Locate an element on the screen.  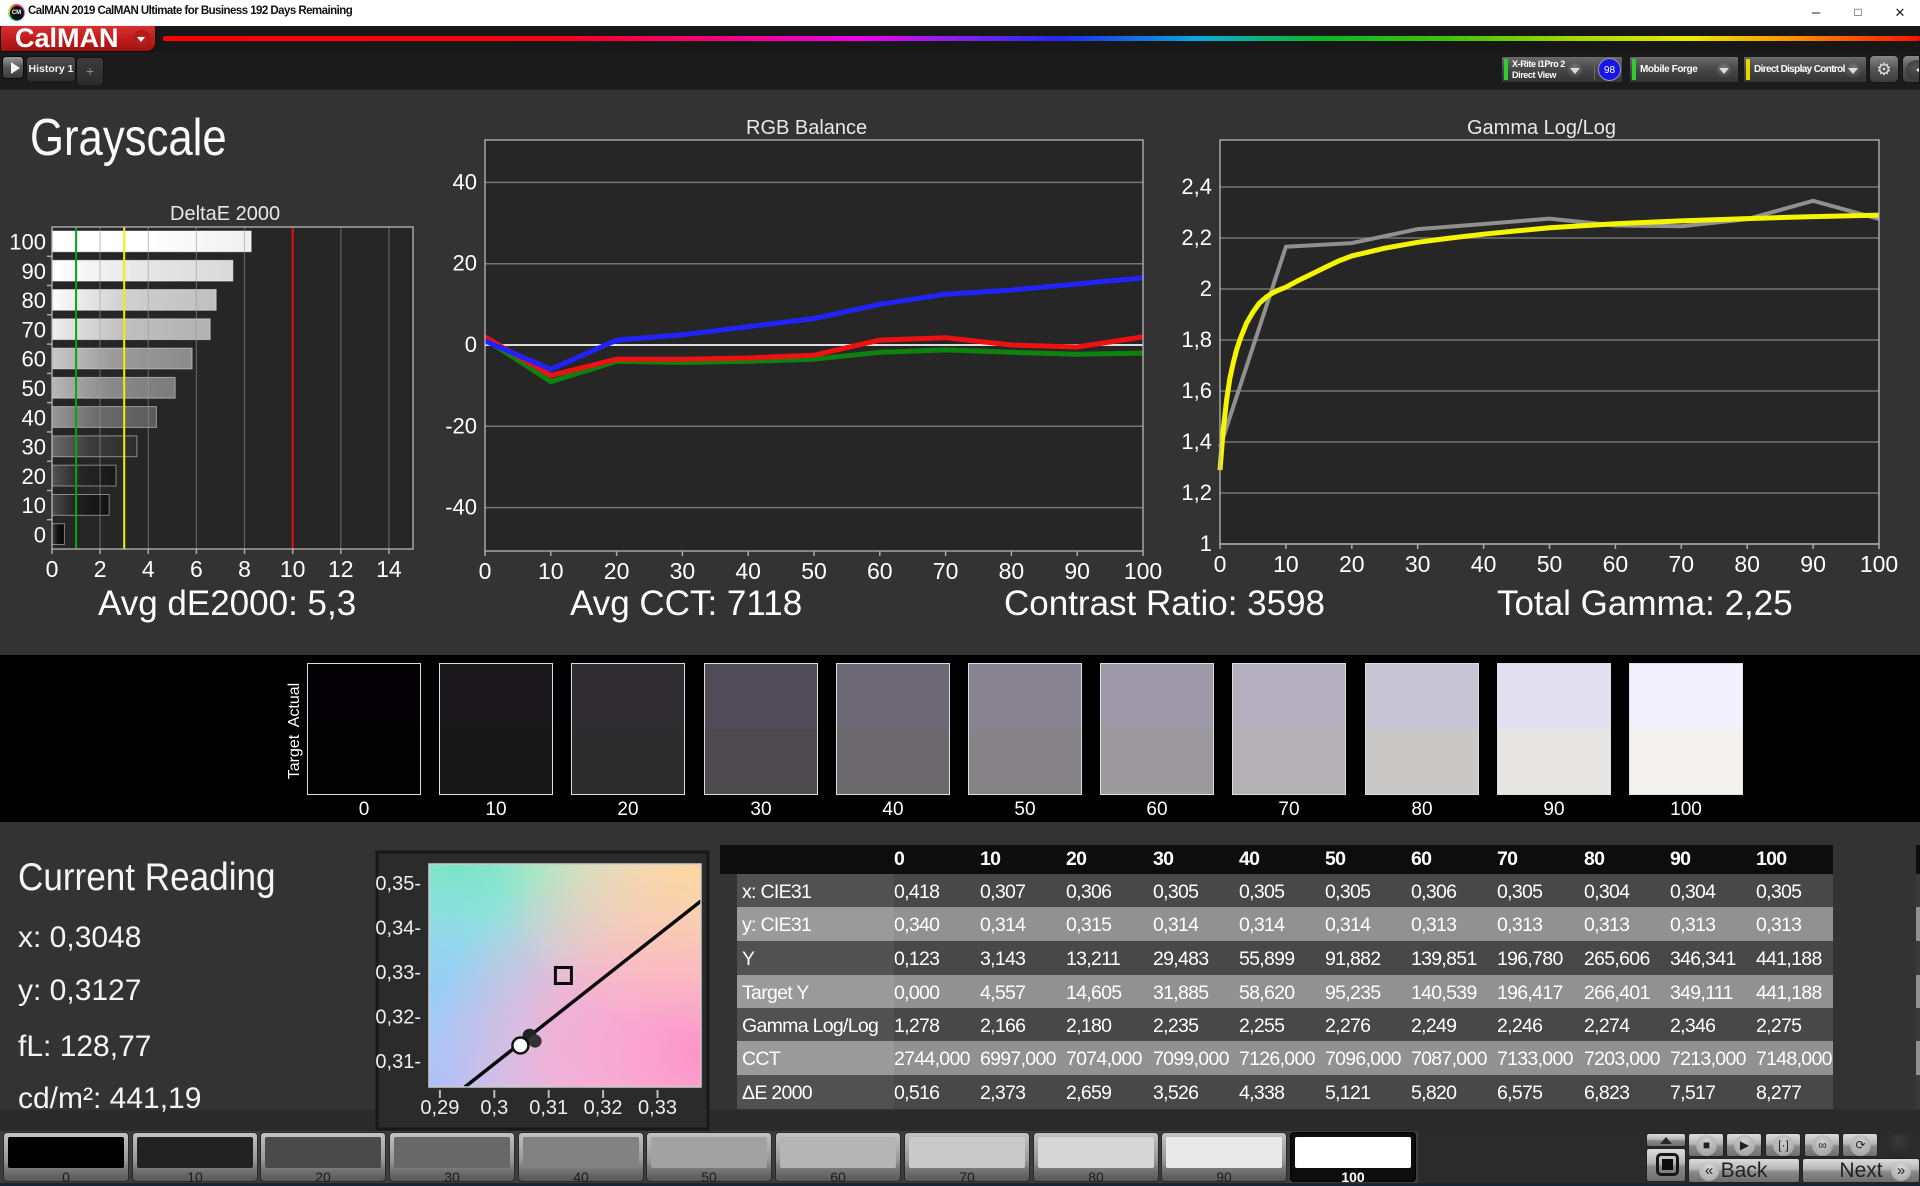
svg-text: 2,2 is located at coordinates (1196, 237).